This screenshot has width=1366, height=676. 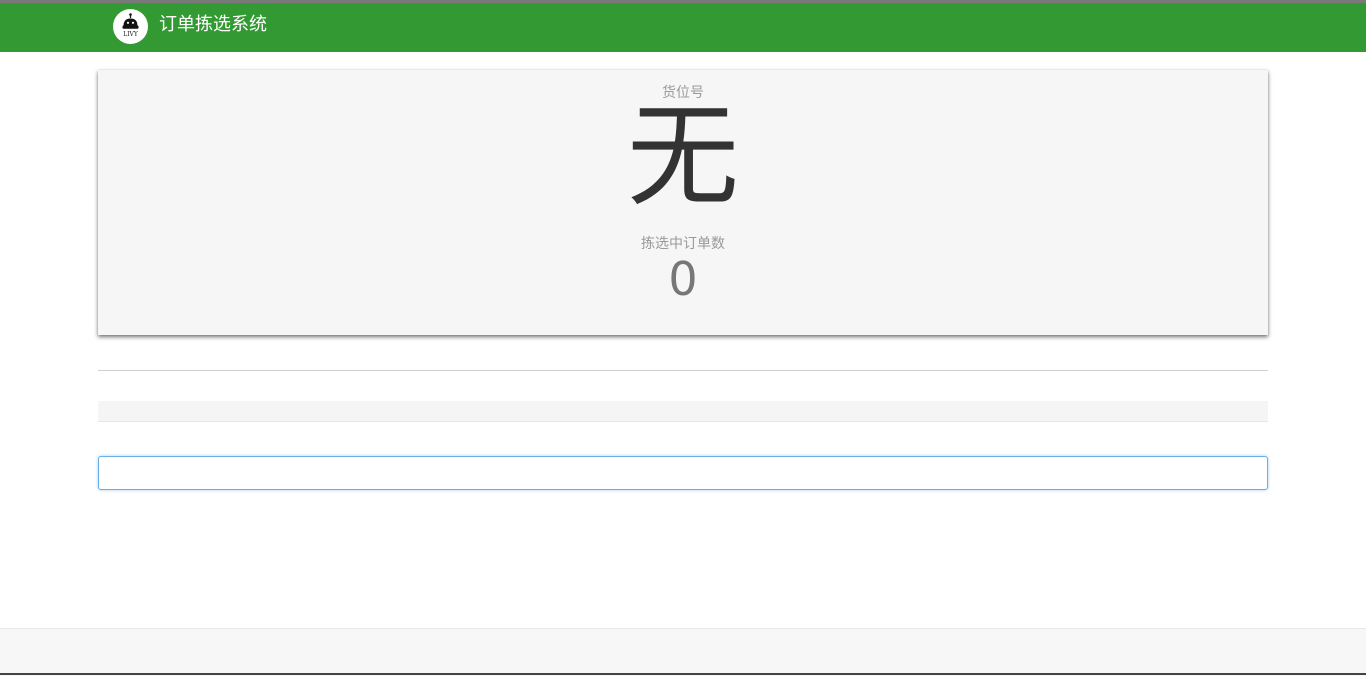 What do you see at coordinates (213, 25) in the screenshot?
I see `app-title: 订单拣选系统` at bounding box center [213, 25].